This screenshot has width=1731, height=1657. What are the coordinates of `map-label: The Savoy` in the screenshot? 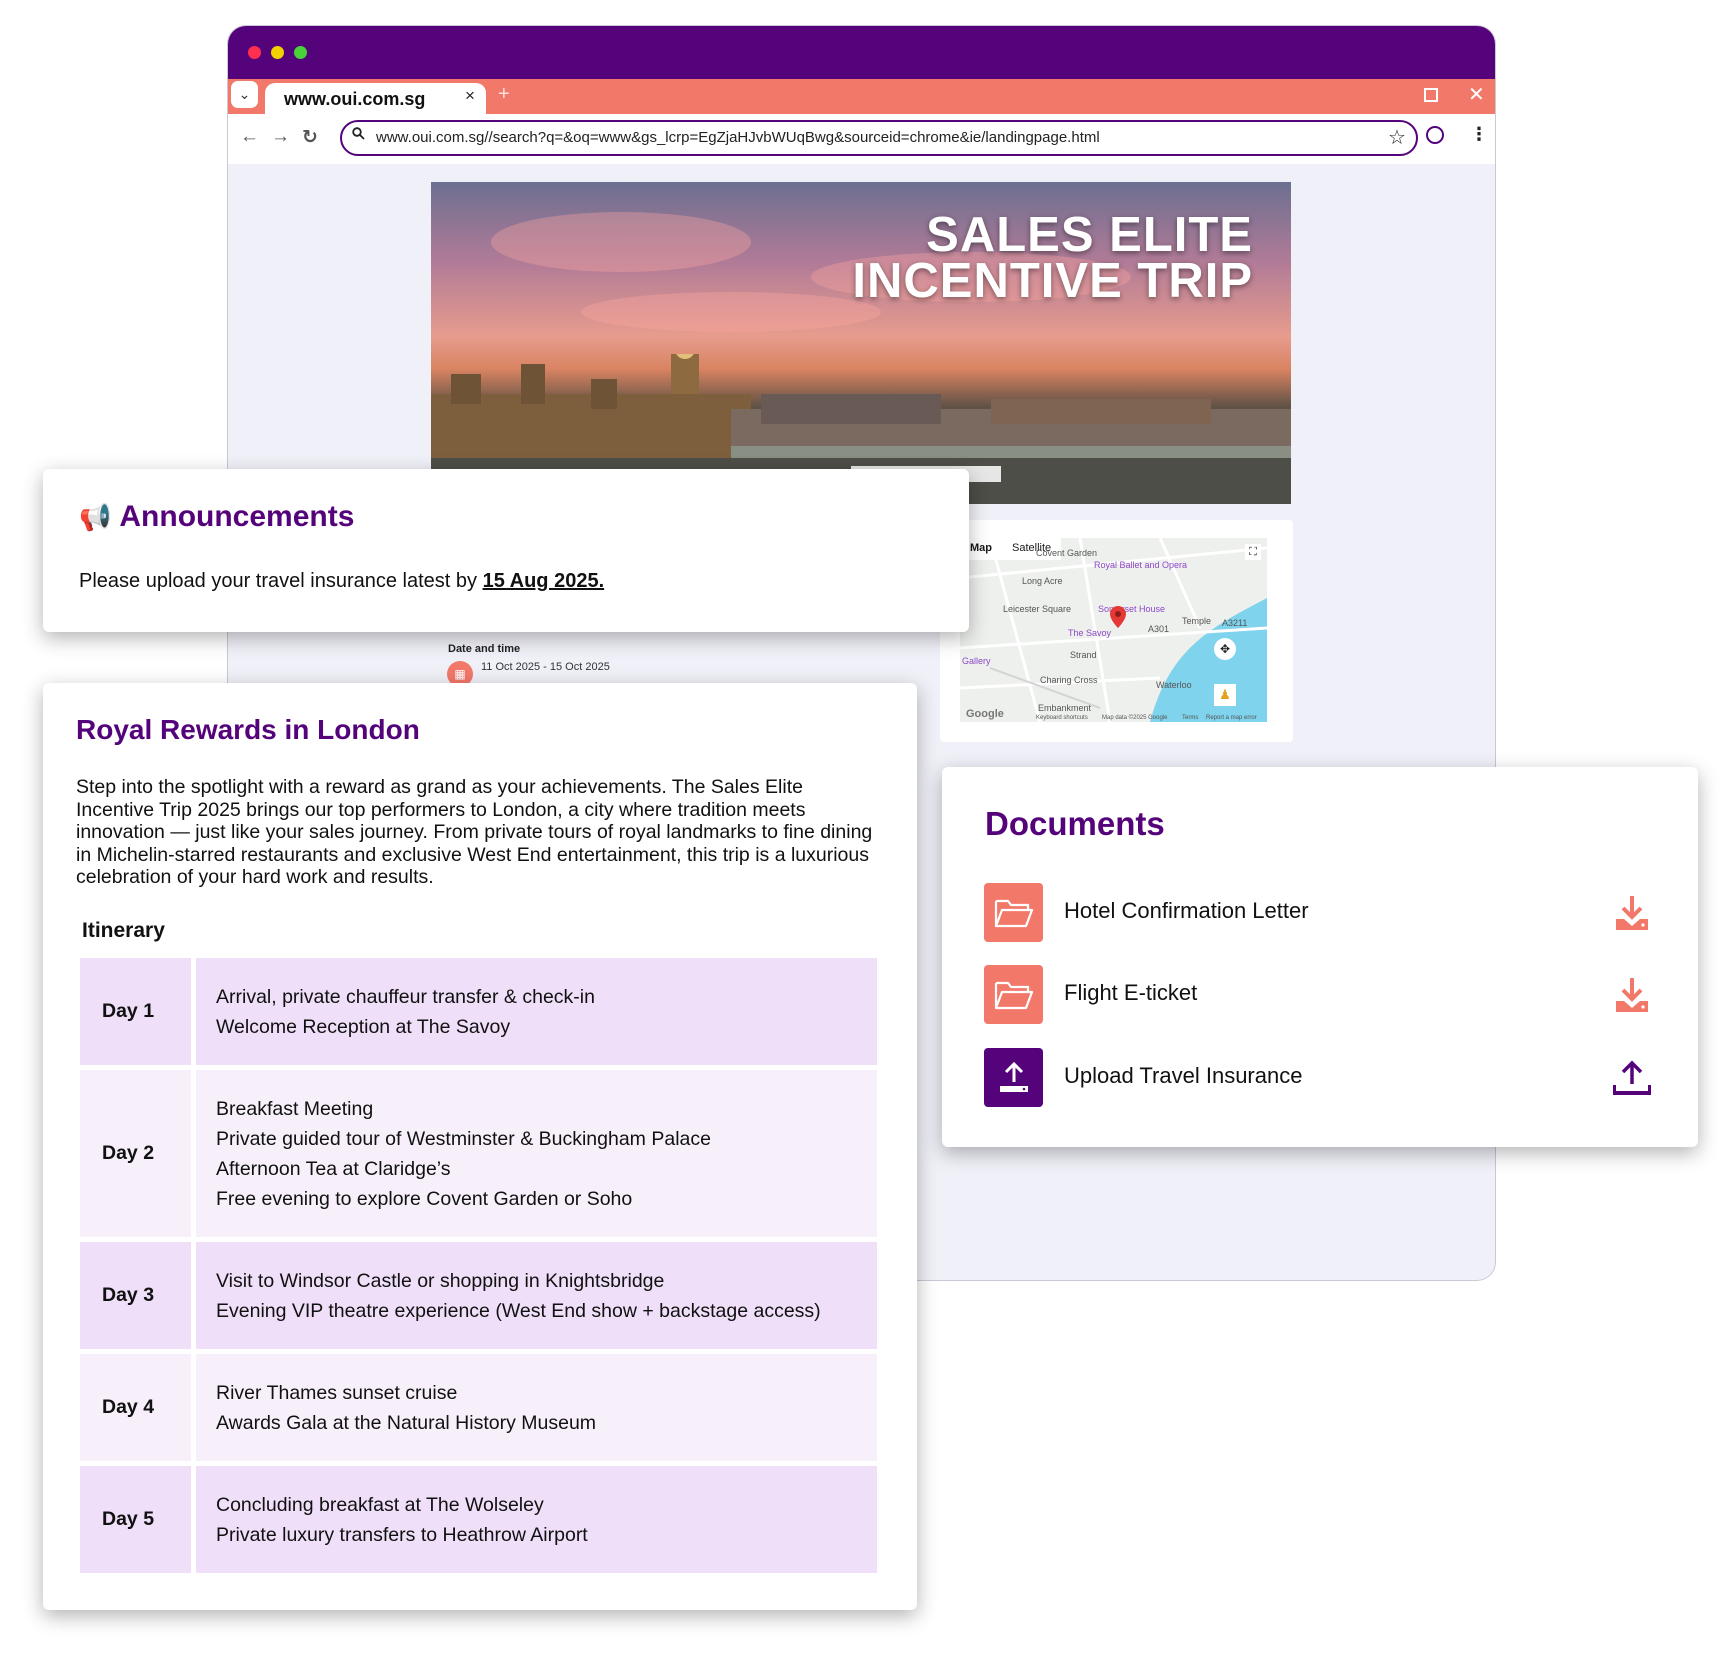 It's located at (1090, 633).